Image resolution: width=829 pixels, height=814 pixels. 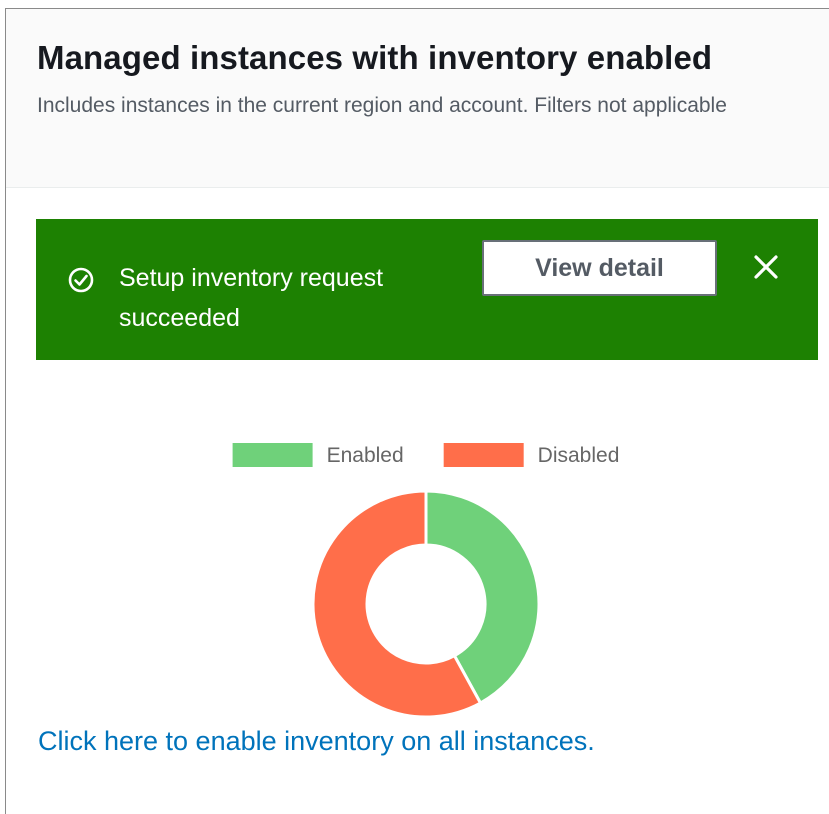 I want to click on flash-message: Setup inventory request succeeded, so click(x=251, y=298).